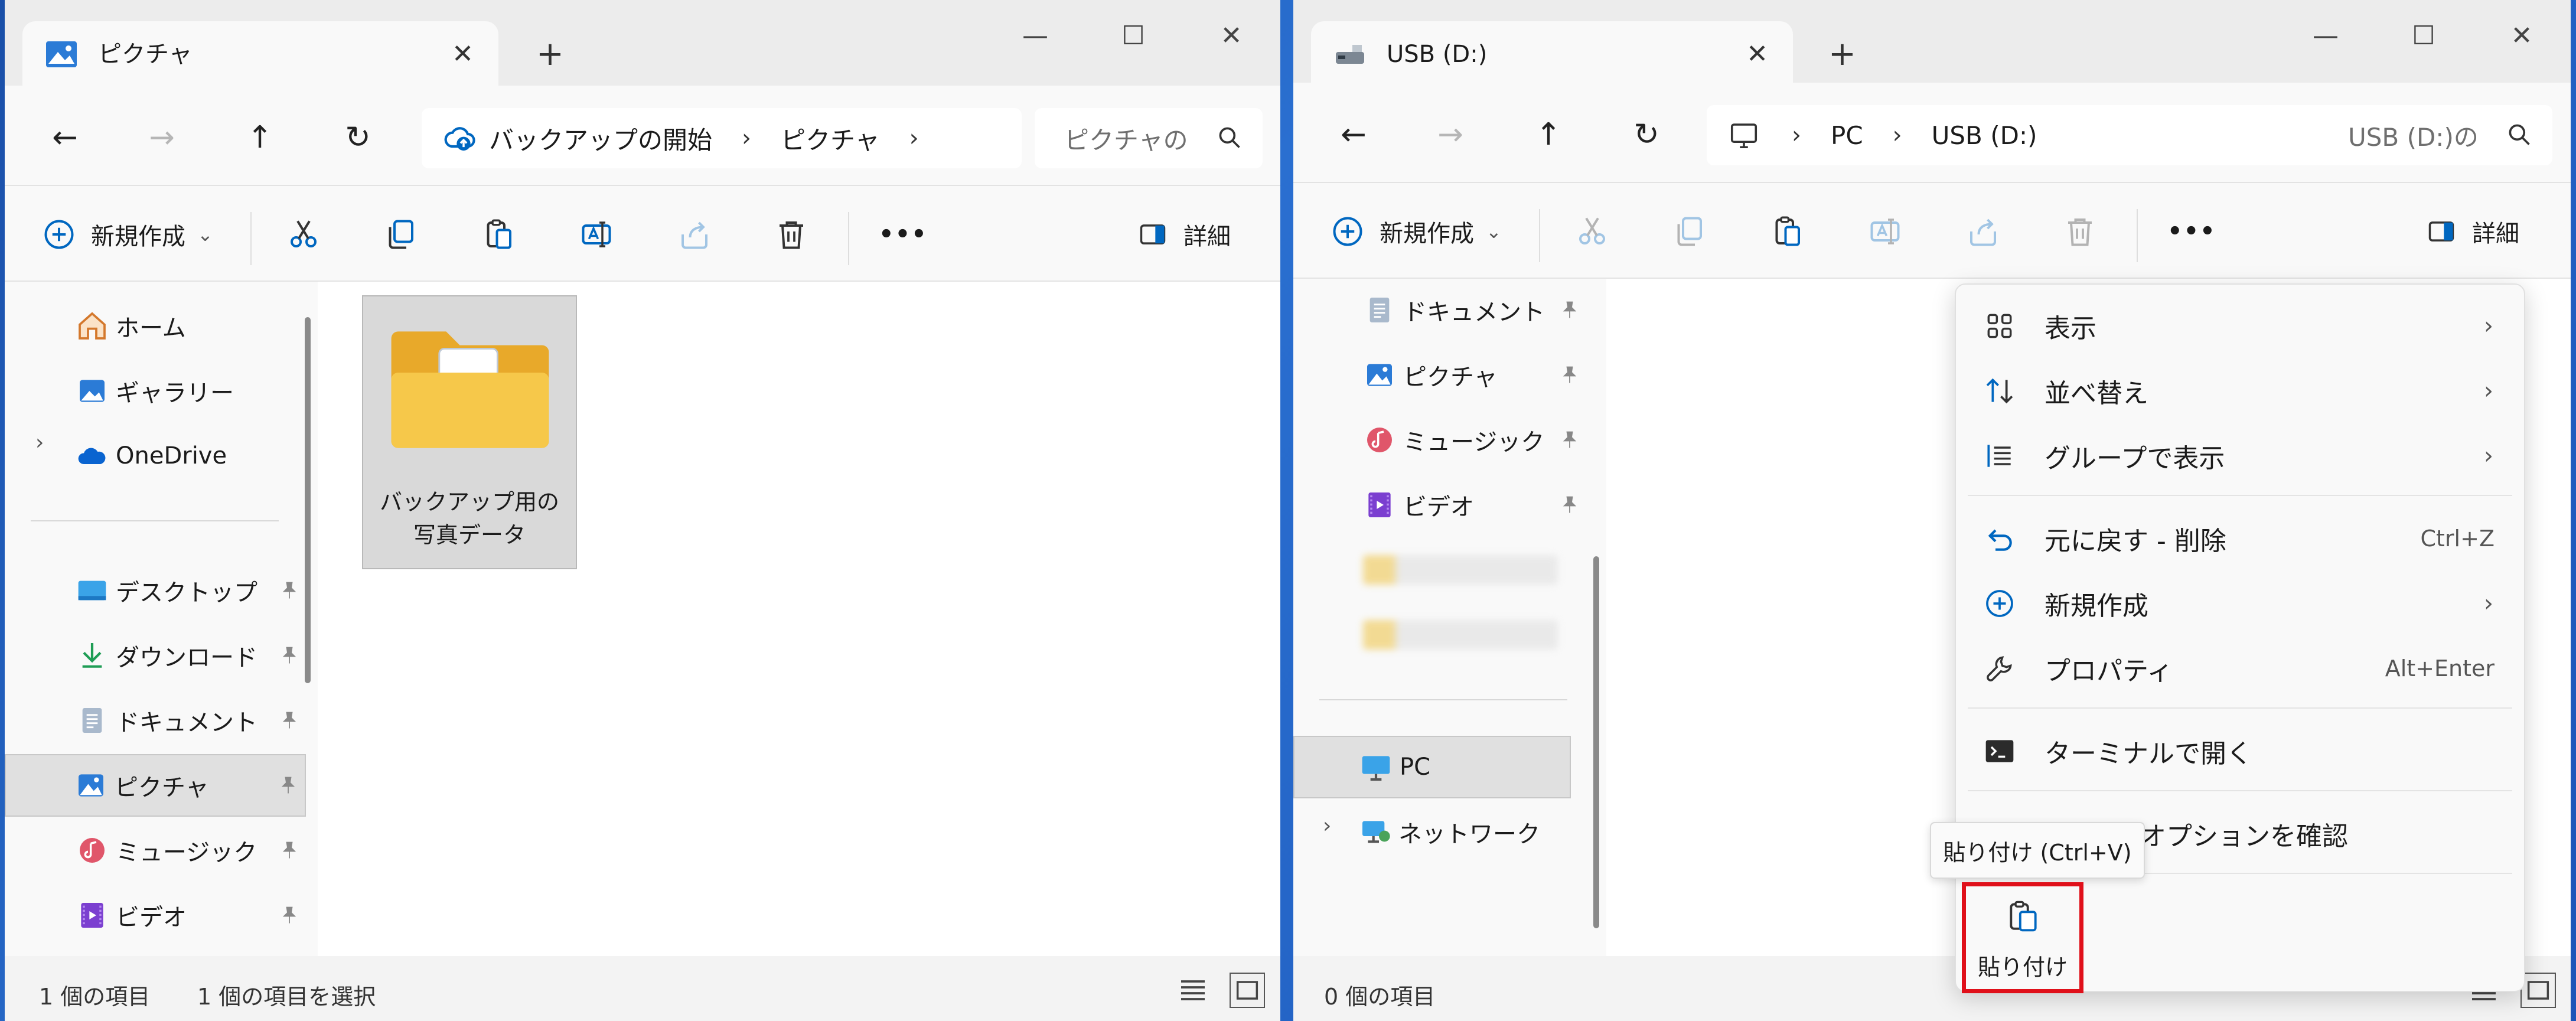 The height and width of the screenshot is (1021, 2576). Describe the element at coordinates (2240, 668) in the screenshot. I see `menu-item-properties: プロパティ Alt+Enter` at that location.